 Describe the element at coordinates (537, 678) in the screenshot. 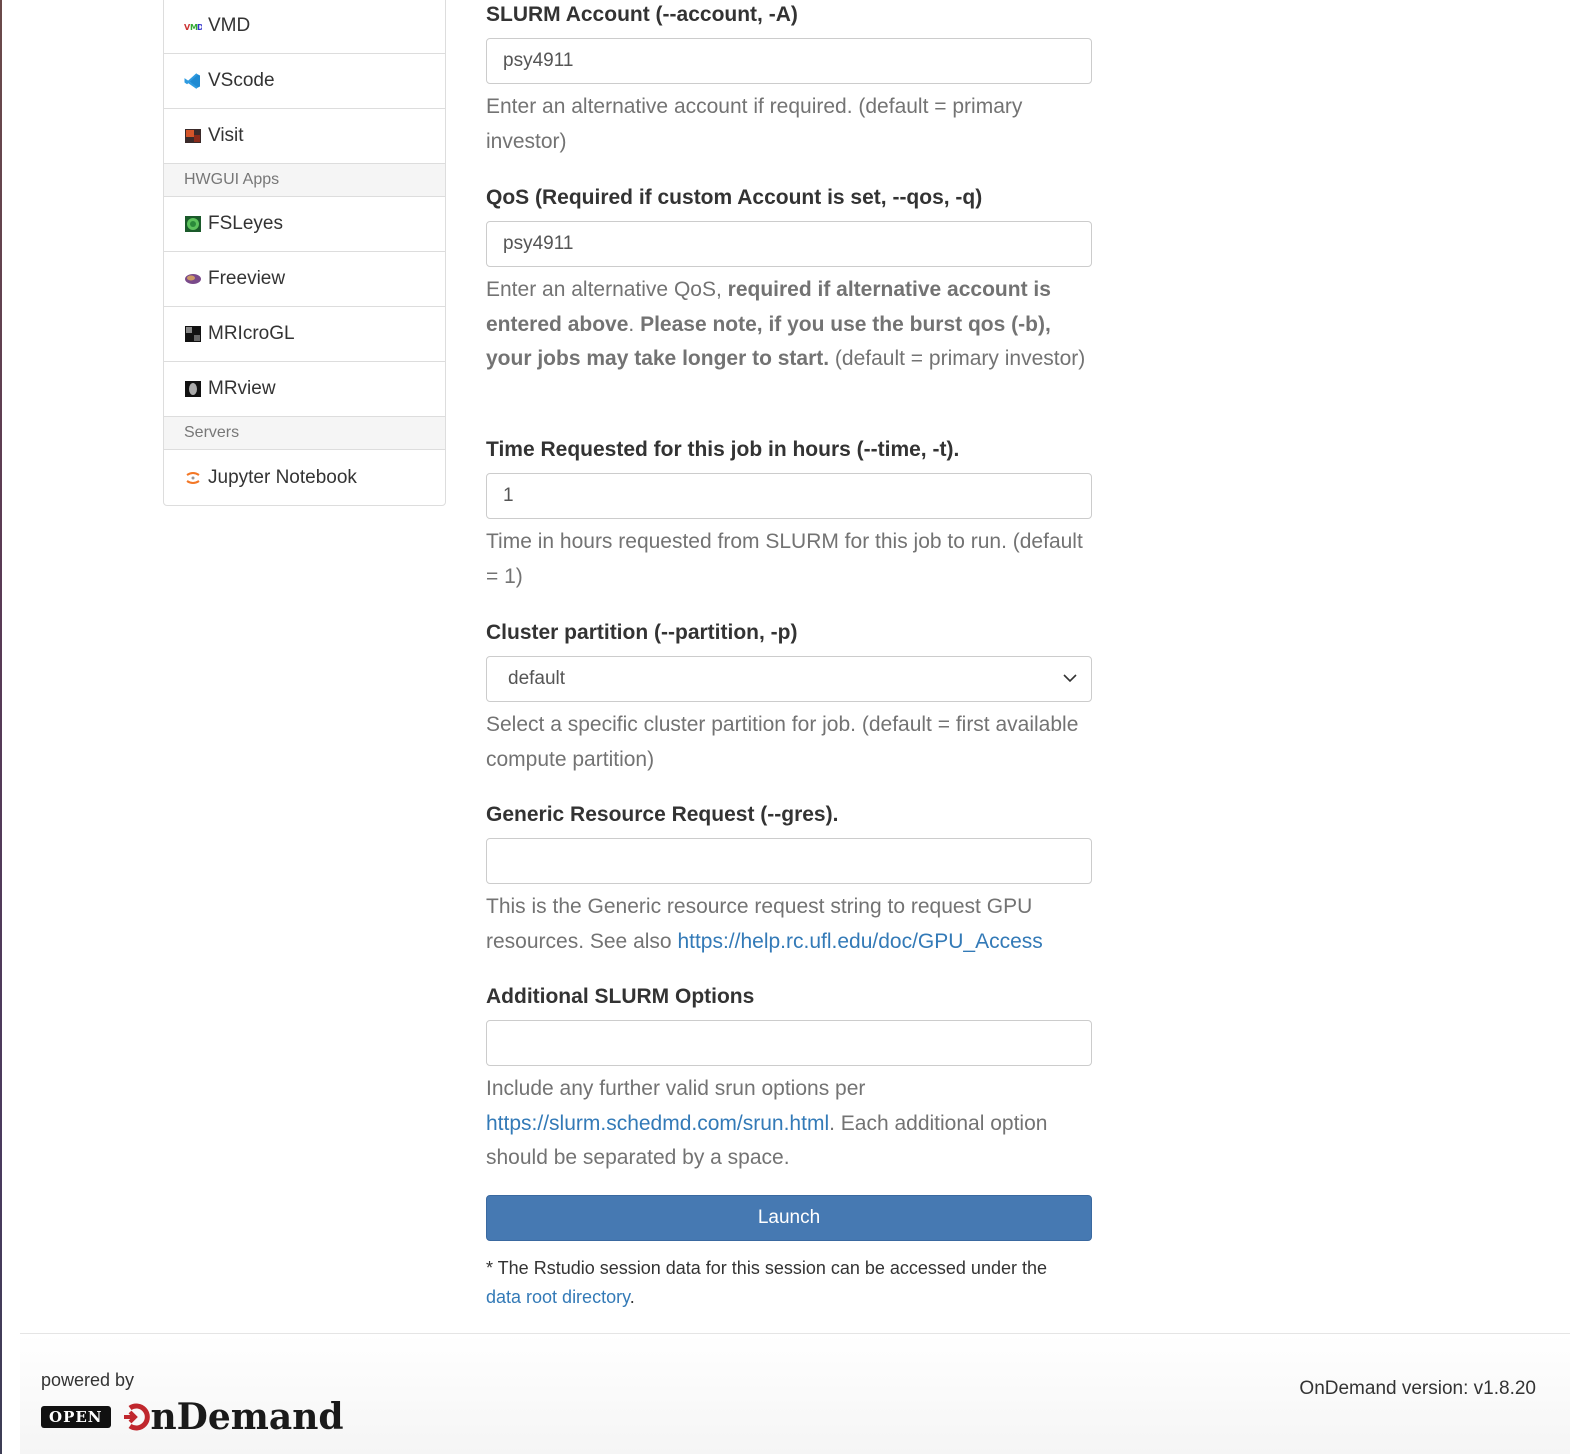

I see `partition-selected-value: default` at that location.